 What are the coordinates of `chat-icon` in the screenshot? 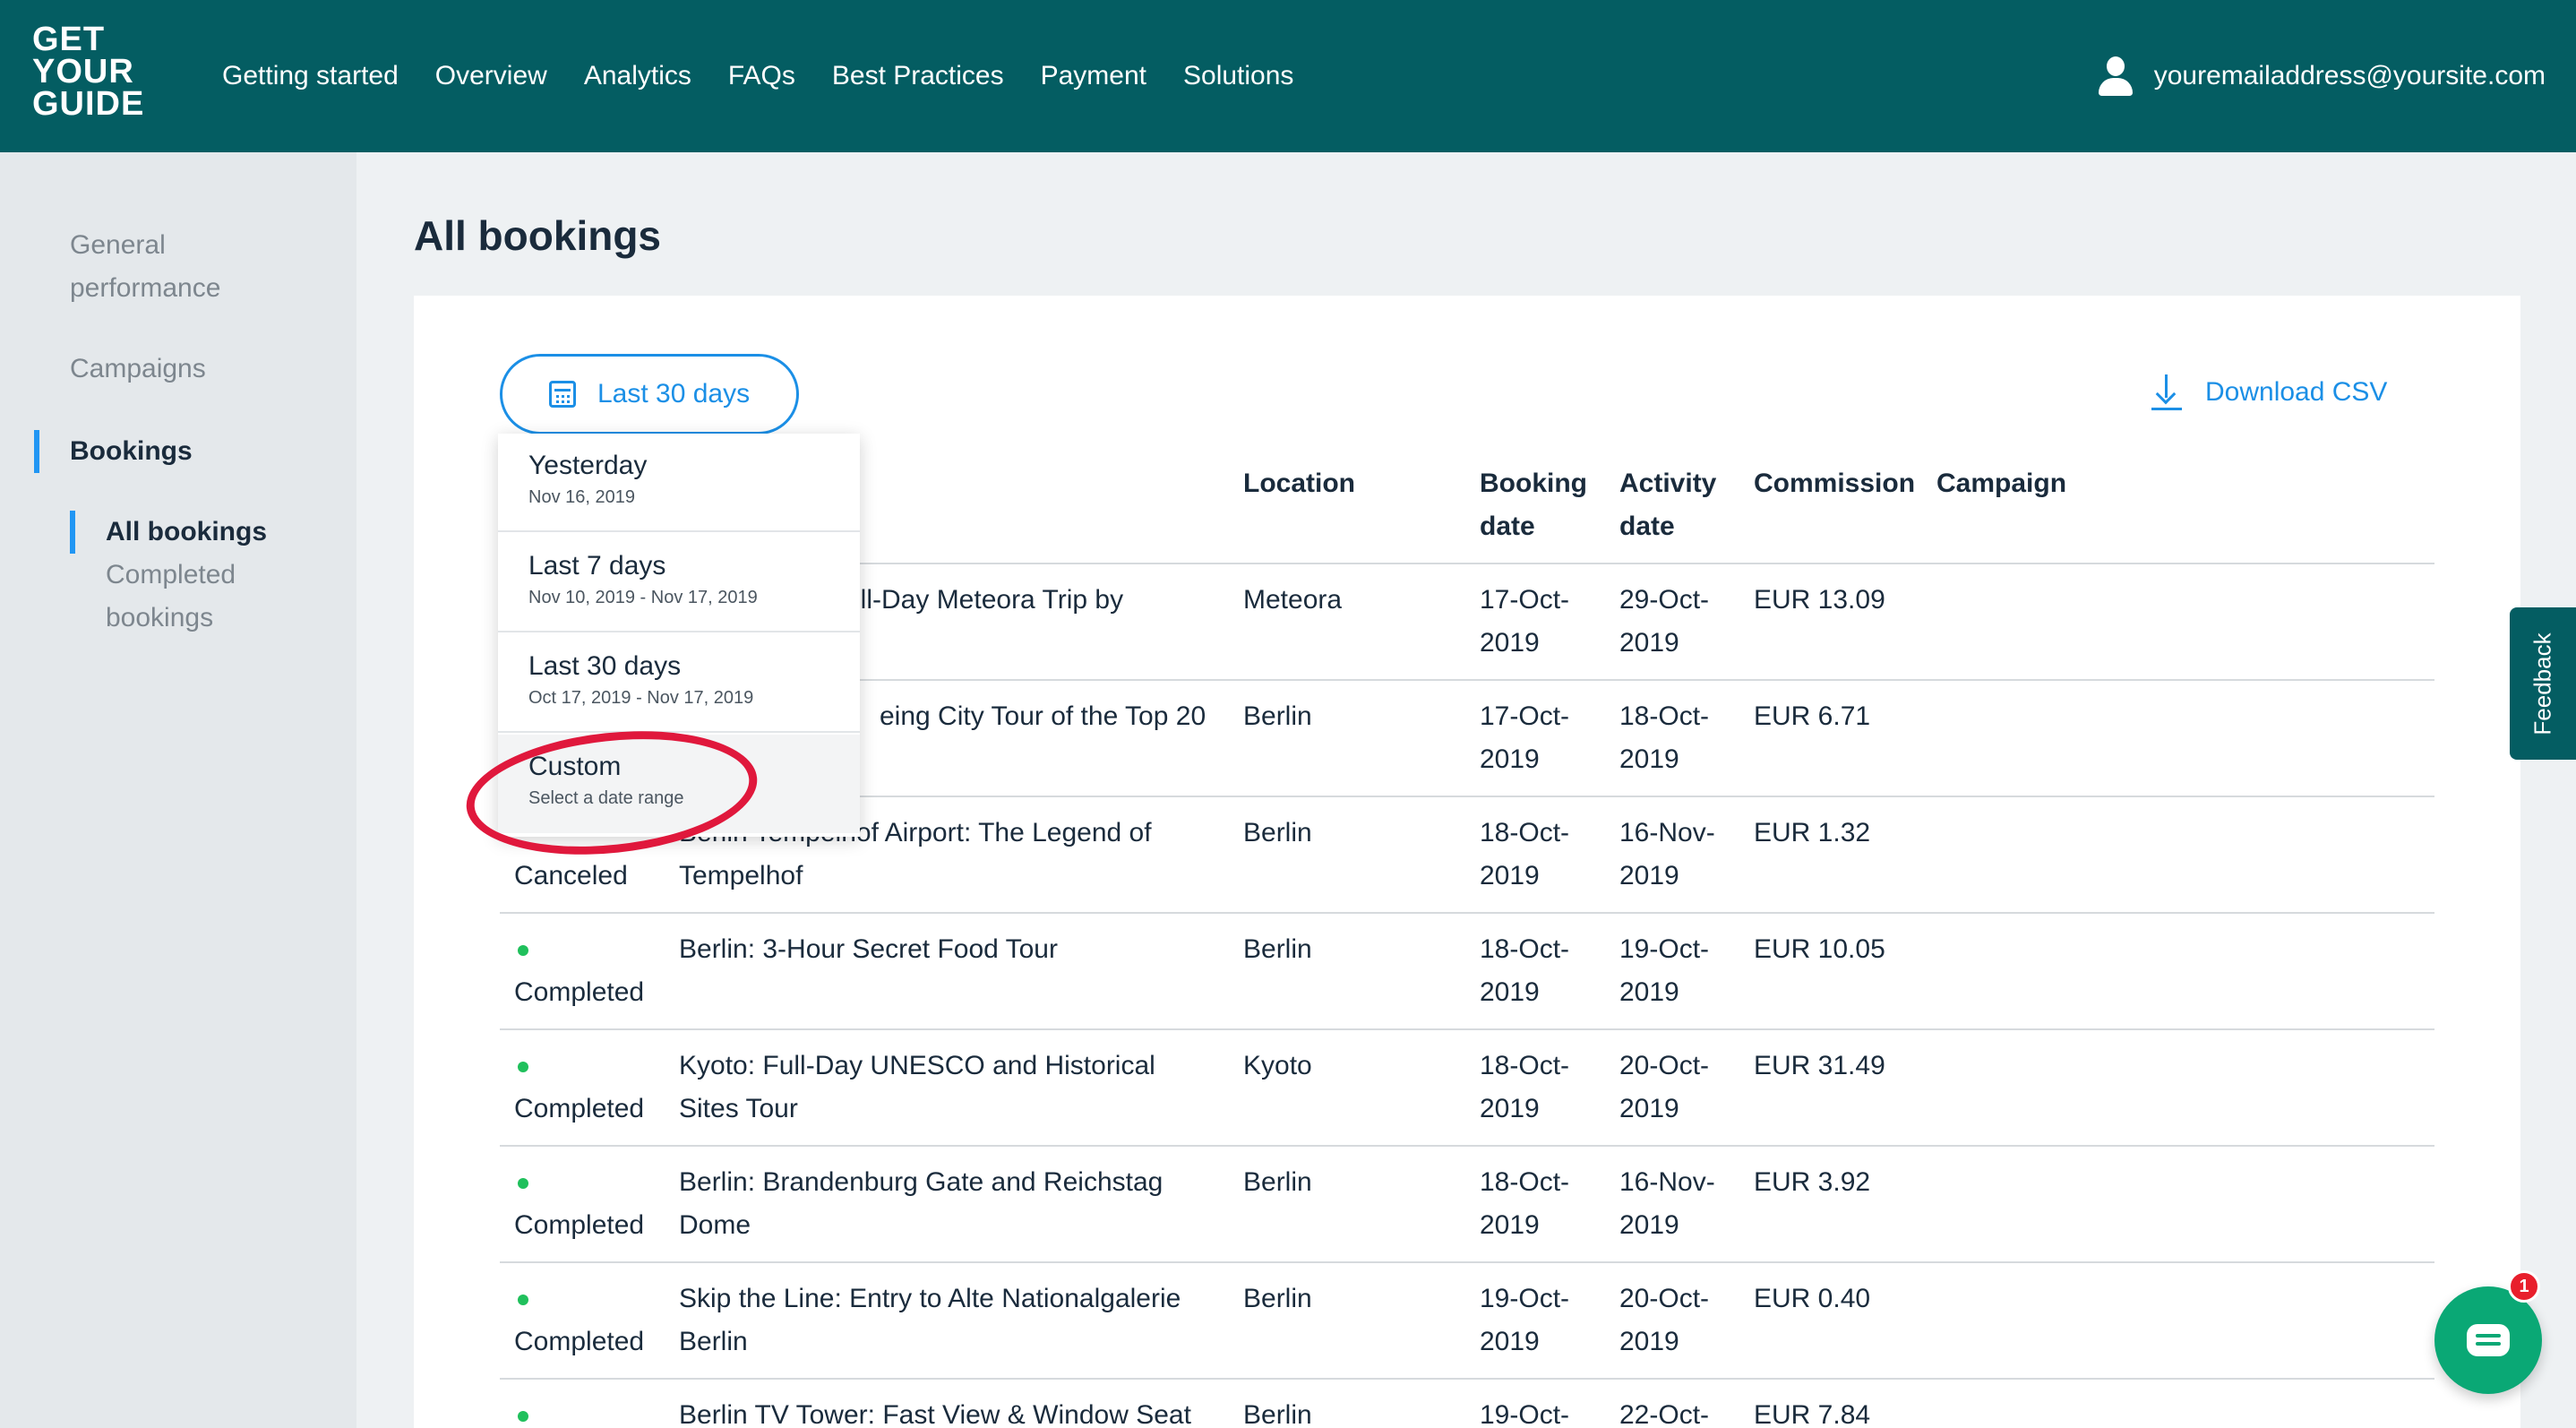 It's located at (2488, 1340).